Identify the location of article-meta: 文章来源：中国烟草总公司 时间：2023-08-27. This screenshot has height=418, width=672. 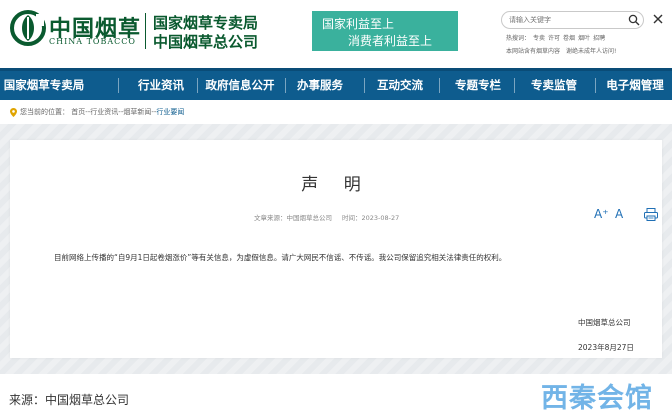
(326, 217).